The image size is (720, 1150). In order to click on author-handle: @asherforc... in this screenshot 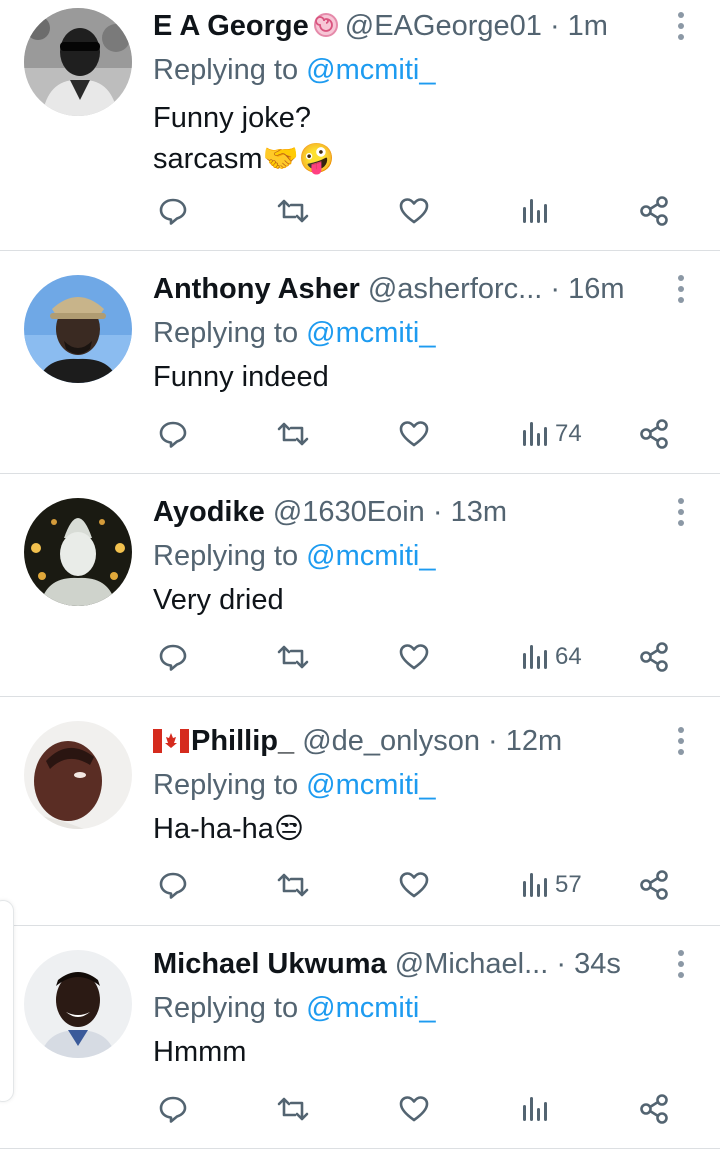, I will do `click(455, 289)`.